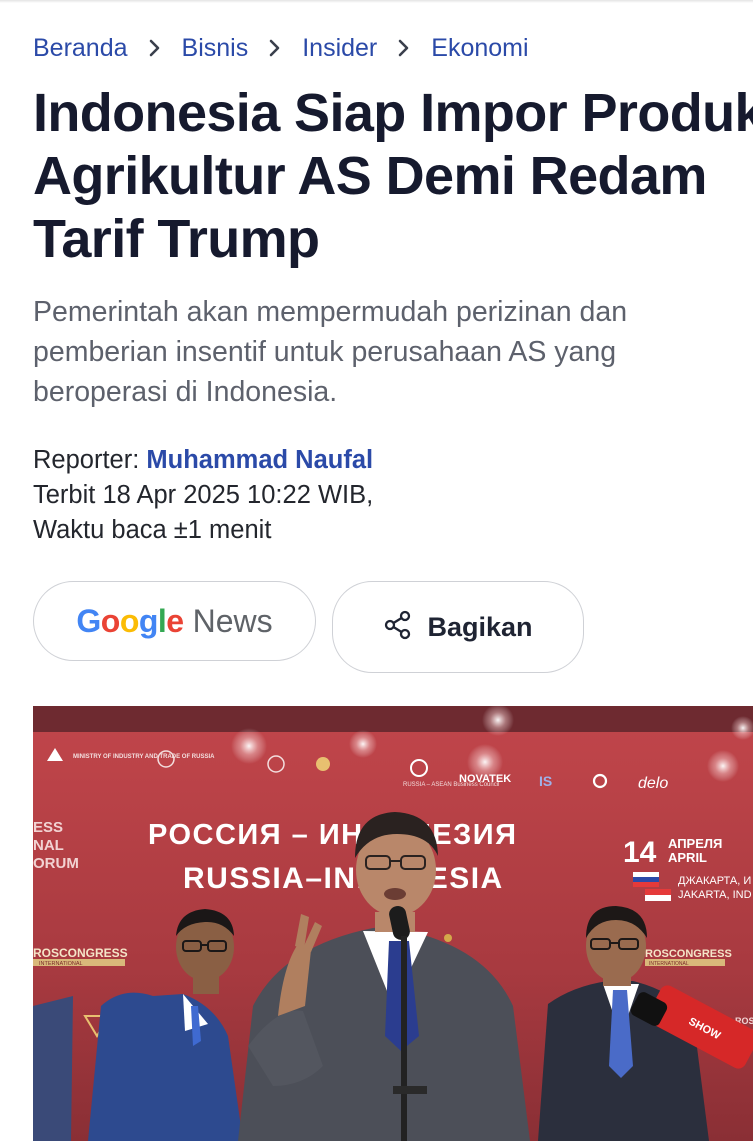  I want to click on sponsor-novatek-text: NOVATEK, so click(485, 779).